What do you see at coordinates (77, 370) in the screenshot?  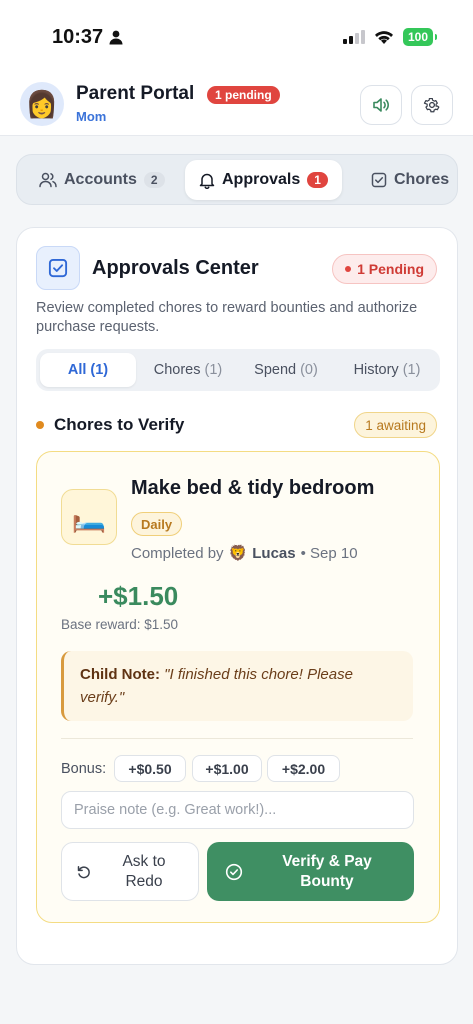 I see `filter-label: All` at bounding box center [77, 370].